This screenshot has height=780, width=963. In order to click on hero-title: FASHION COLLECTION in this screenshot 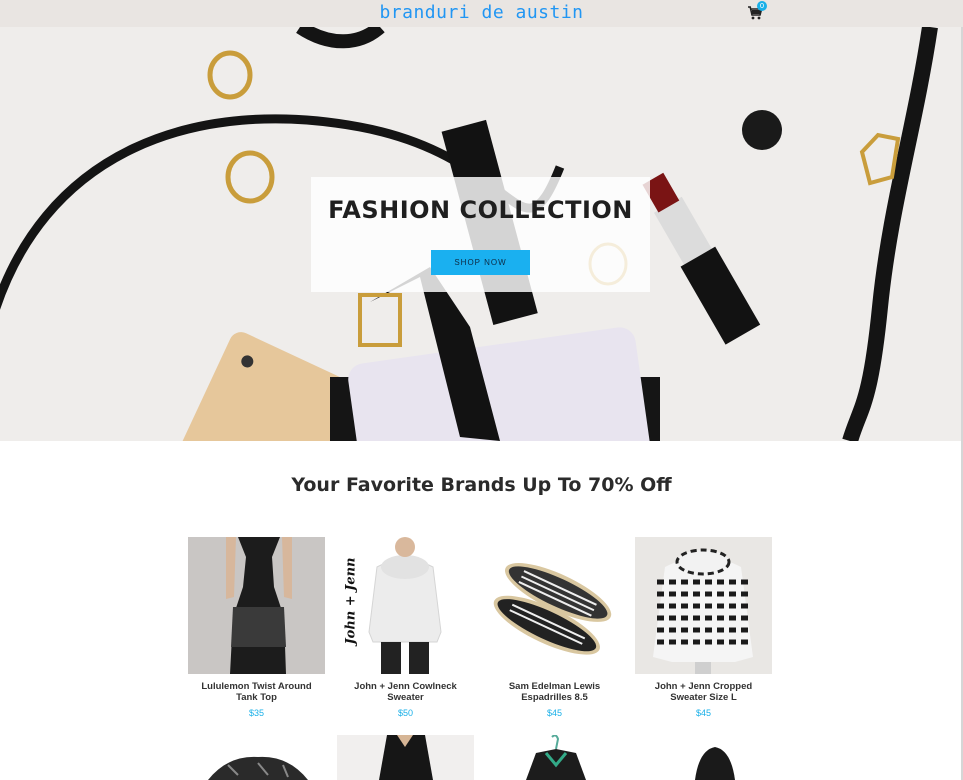, I will do `click(480, 210)`.